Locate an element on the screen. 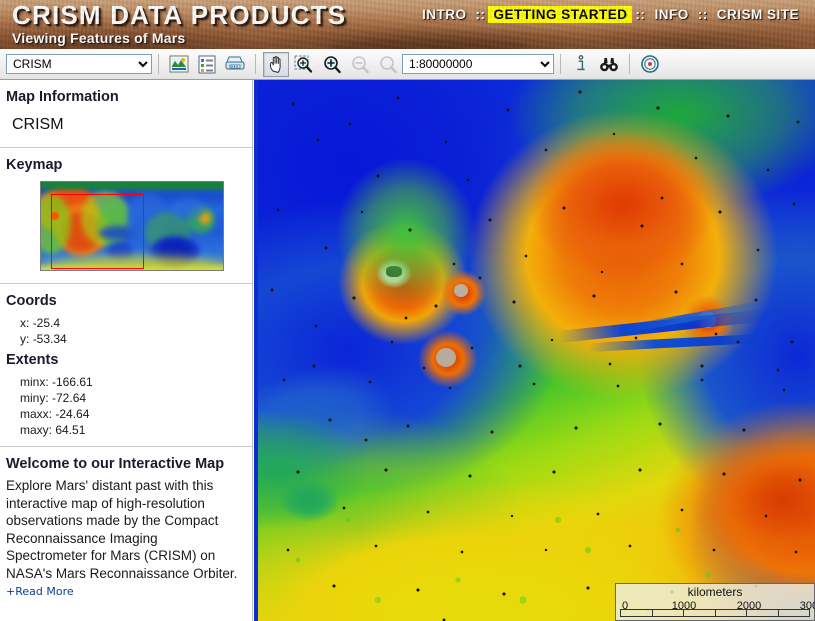  zoom-out-icon is located at coordinates (360, 64).